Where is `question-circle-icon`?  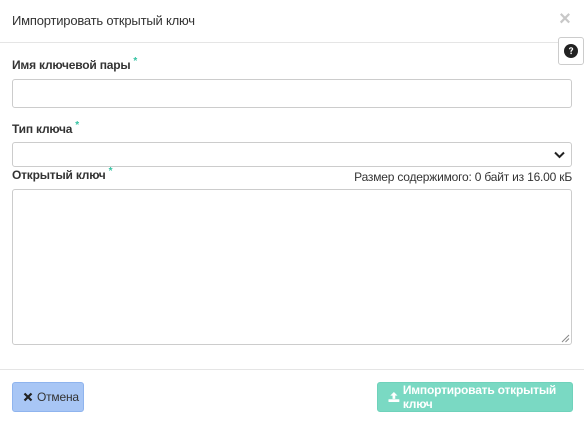 question-circle-icon is located at coordinates (571, 51).